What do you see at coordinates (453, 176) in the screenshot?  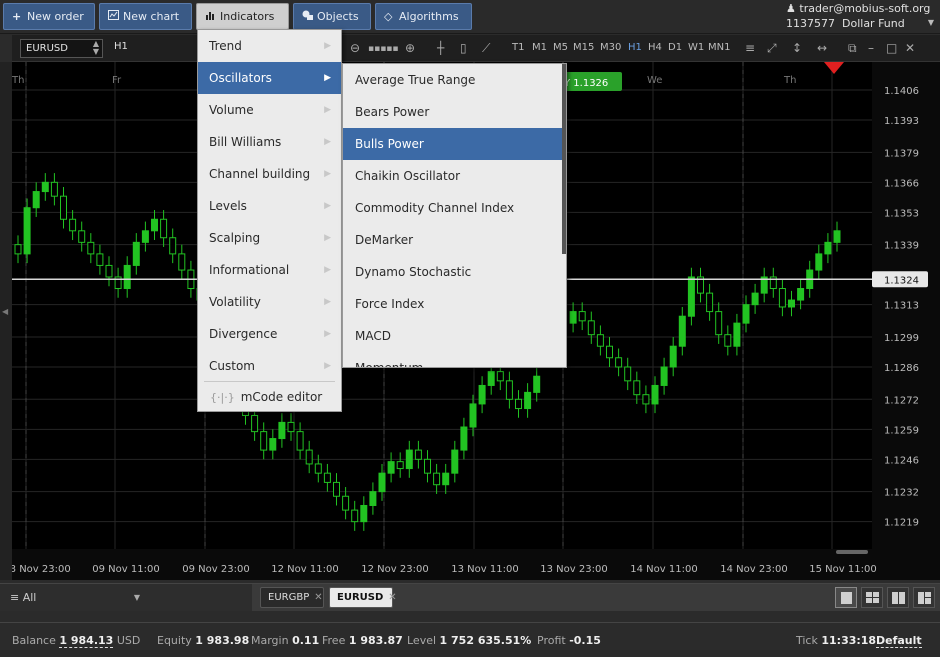 I see `submenu-item-chaikin-oscillator: Chaikin Oscillator` at bounding box center [453, 176].